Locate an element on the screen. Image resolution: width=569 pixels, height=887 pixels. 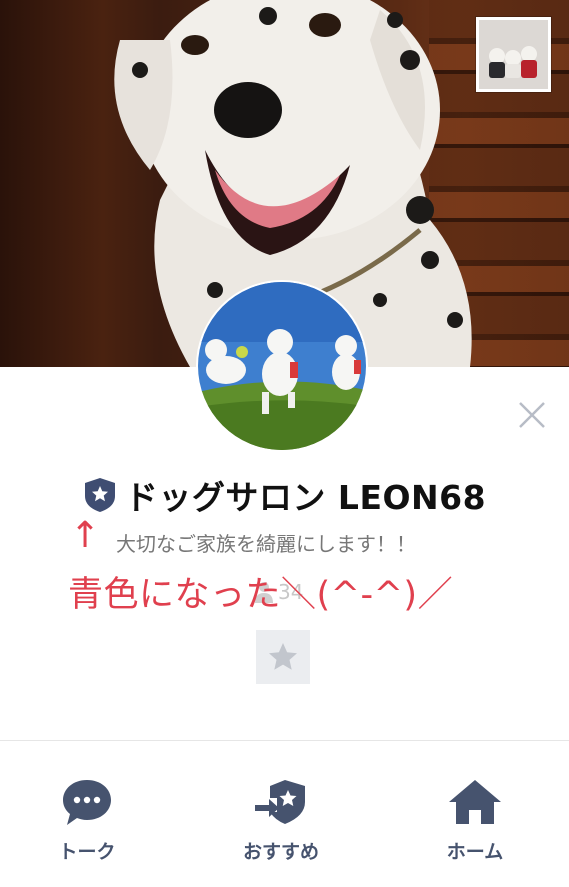
status-message: 大切なご家族を綺麗にします！！ is located at coordinates (266, 544).